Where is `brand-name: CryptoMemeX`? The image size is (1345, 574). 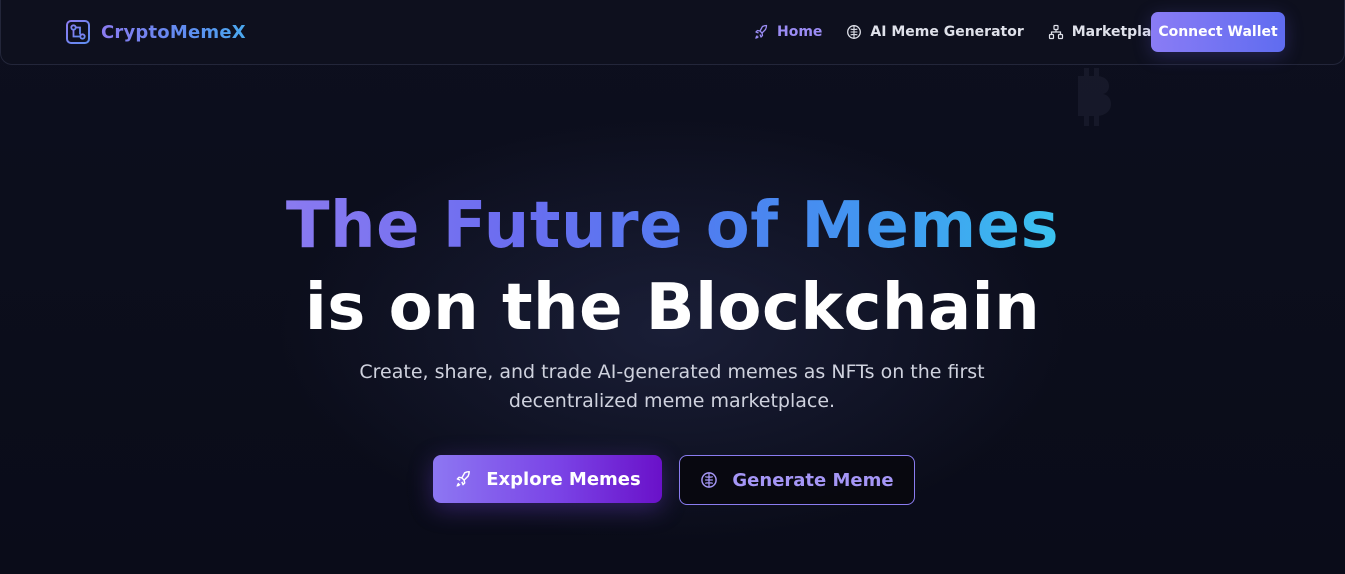 brand-name: CryptoMemeX is located at coordinates (173, 32).